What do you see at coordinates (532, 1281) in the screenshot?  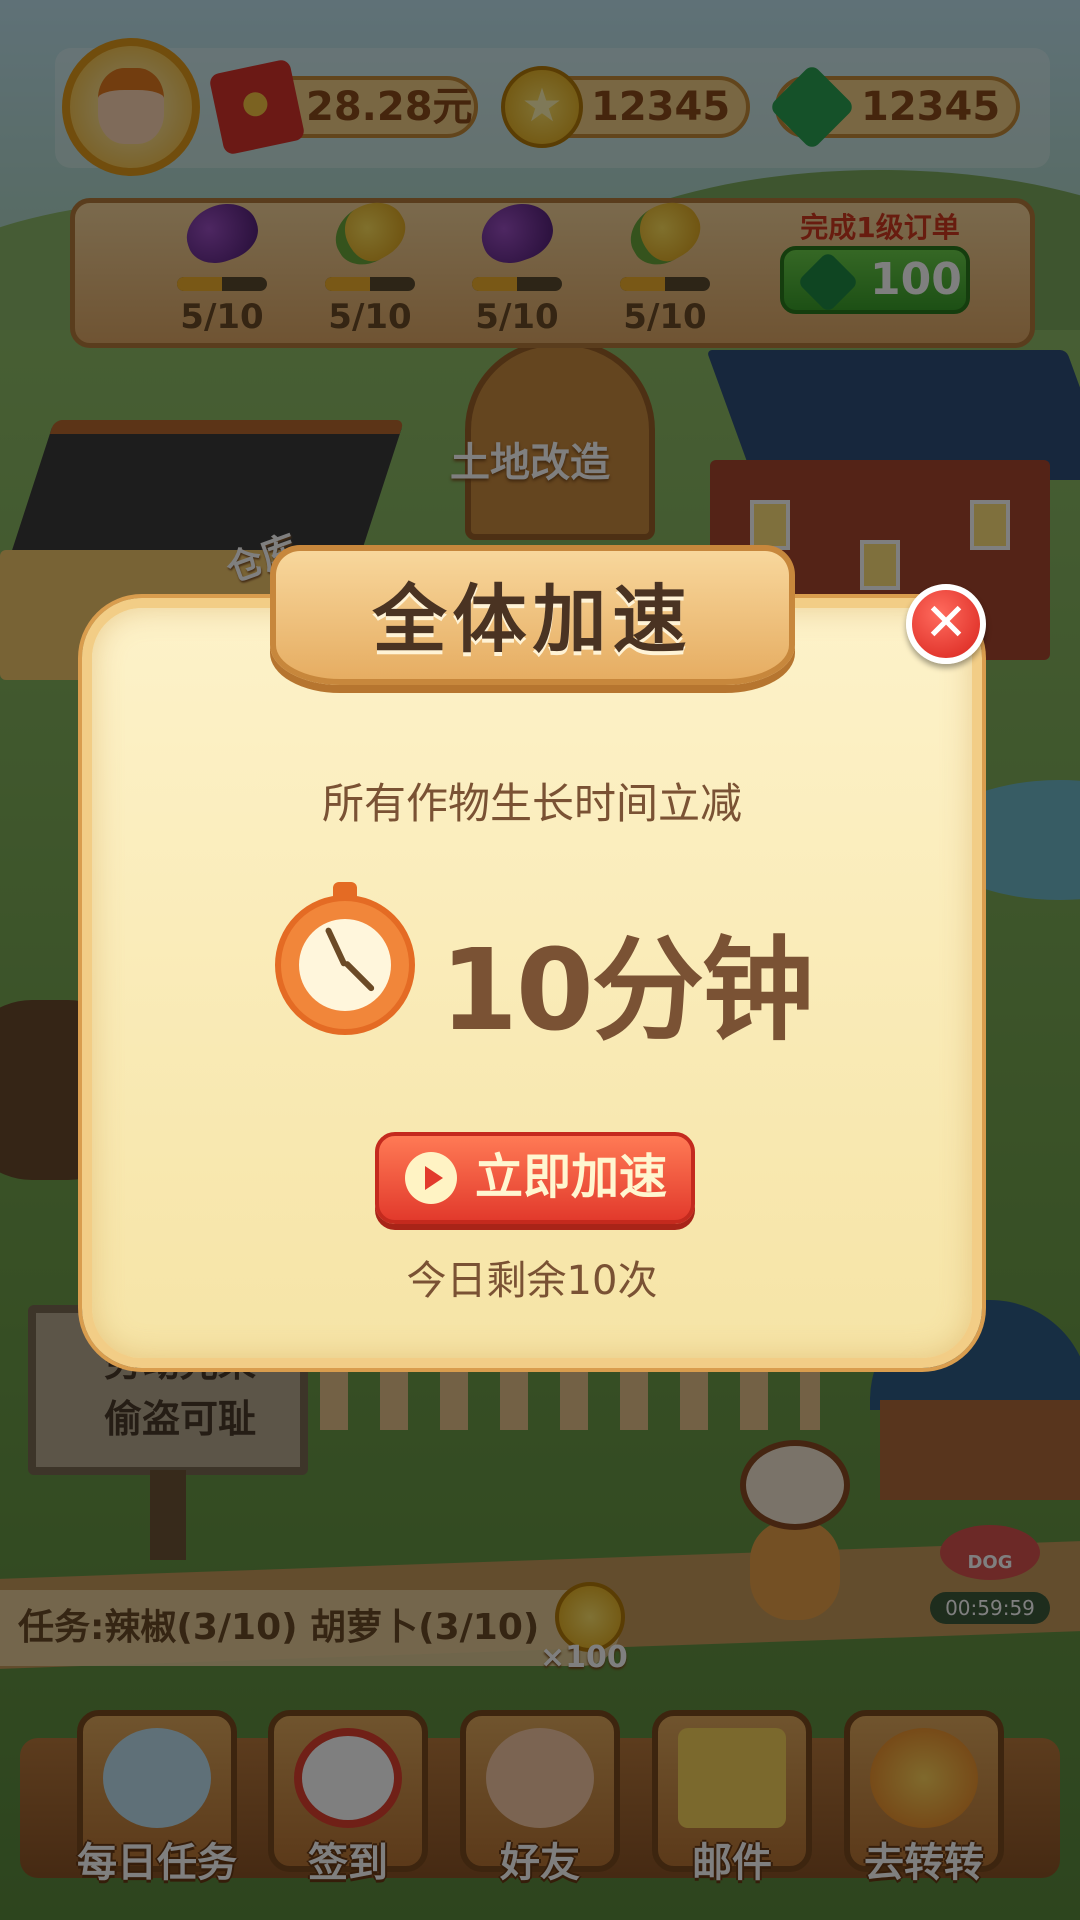 I see `remaining-count: 今日剩余10次` at bounding box center [532, 1281].